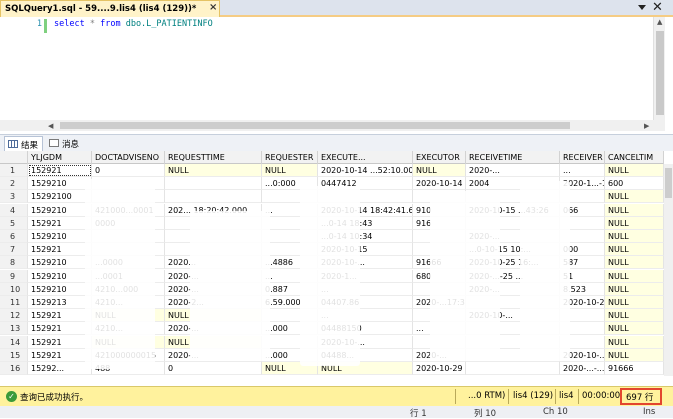 The width and height of the screenshot is (673, 419). I want to click on row-header-corner, so click(14, 157).